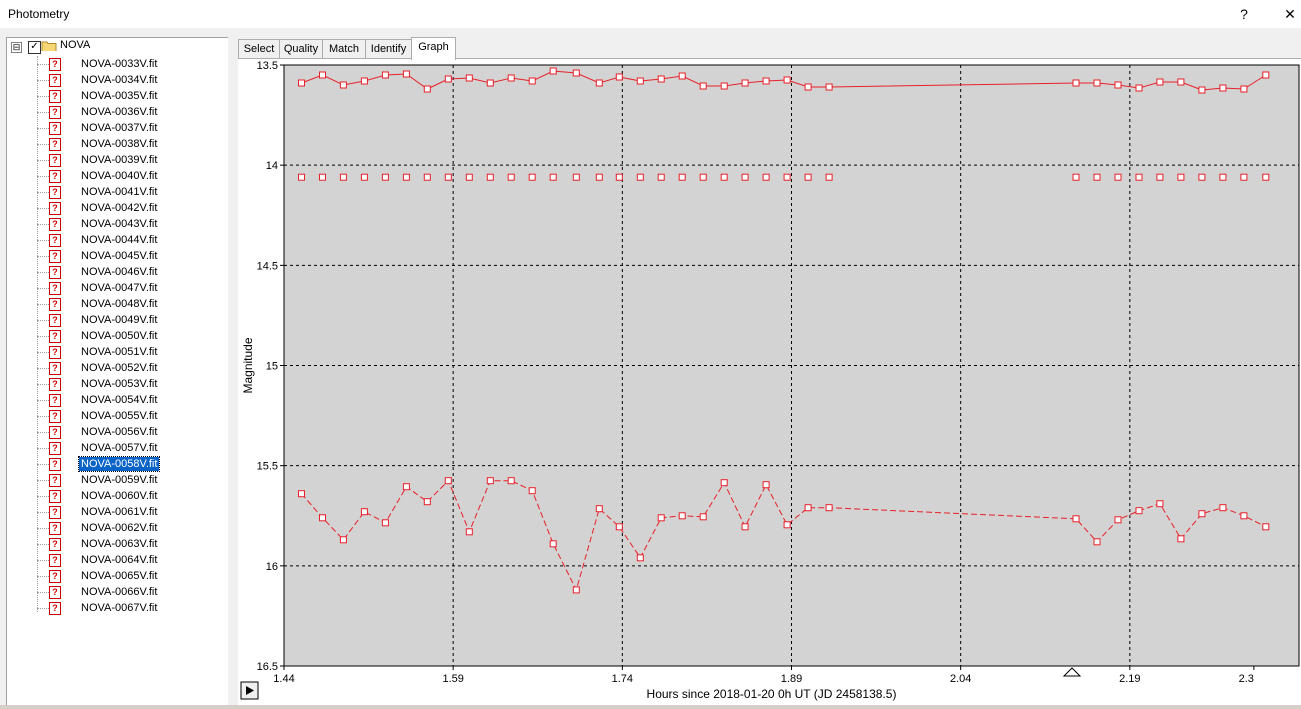 This screenshot has width=1301, height=709. Describe the element at coordinates (117, 208) in the screenshot. I see `tree-item: ? NOVA-0042V.fit` at that location.